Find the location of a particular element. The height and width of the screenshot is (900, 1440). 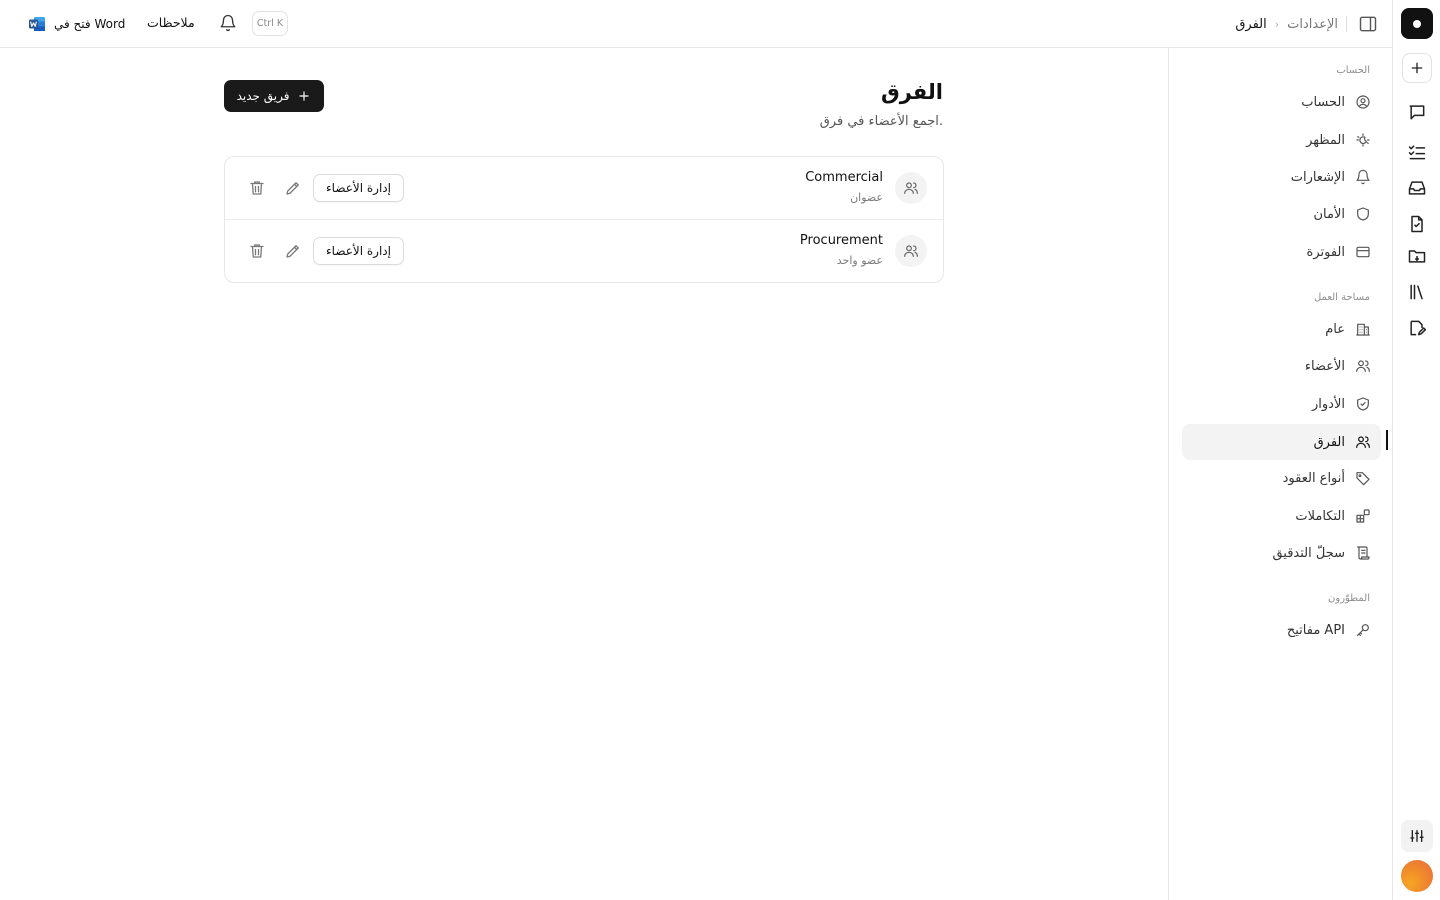

sliders-icon is located at coordinates (1417, 836).